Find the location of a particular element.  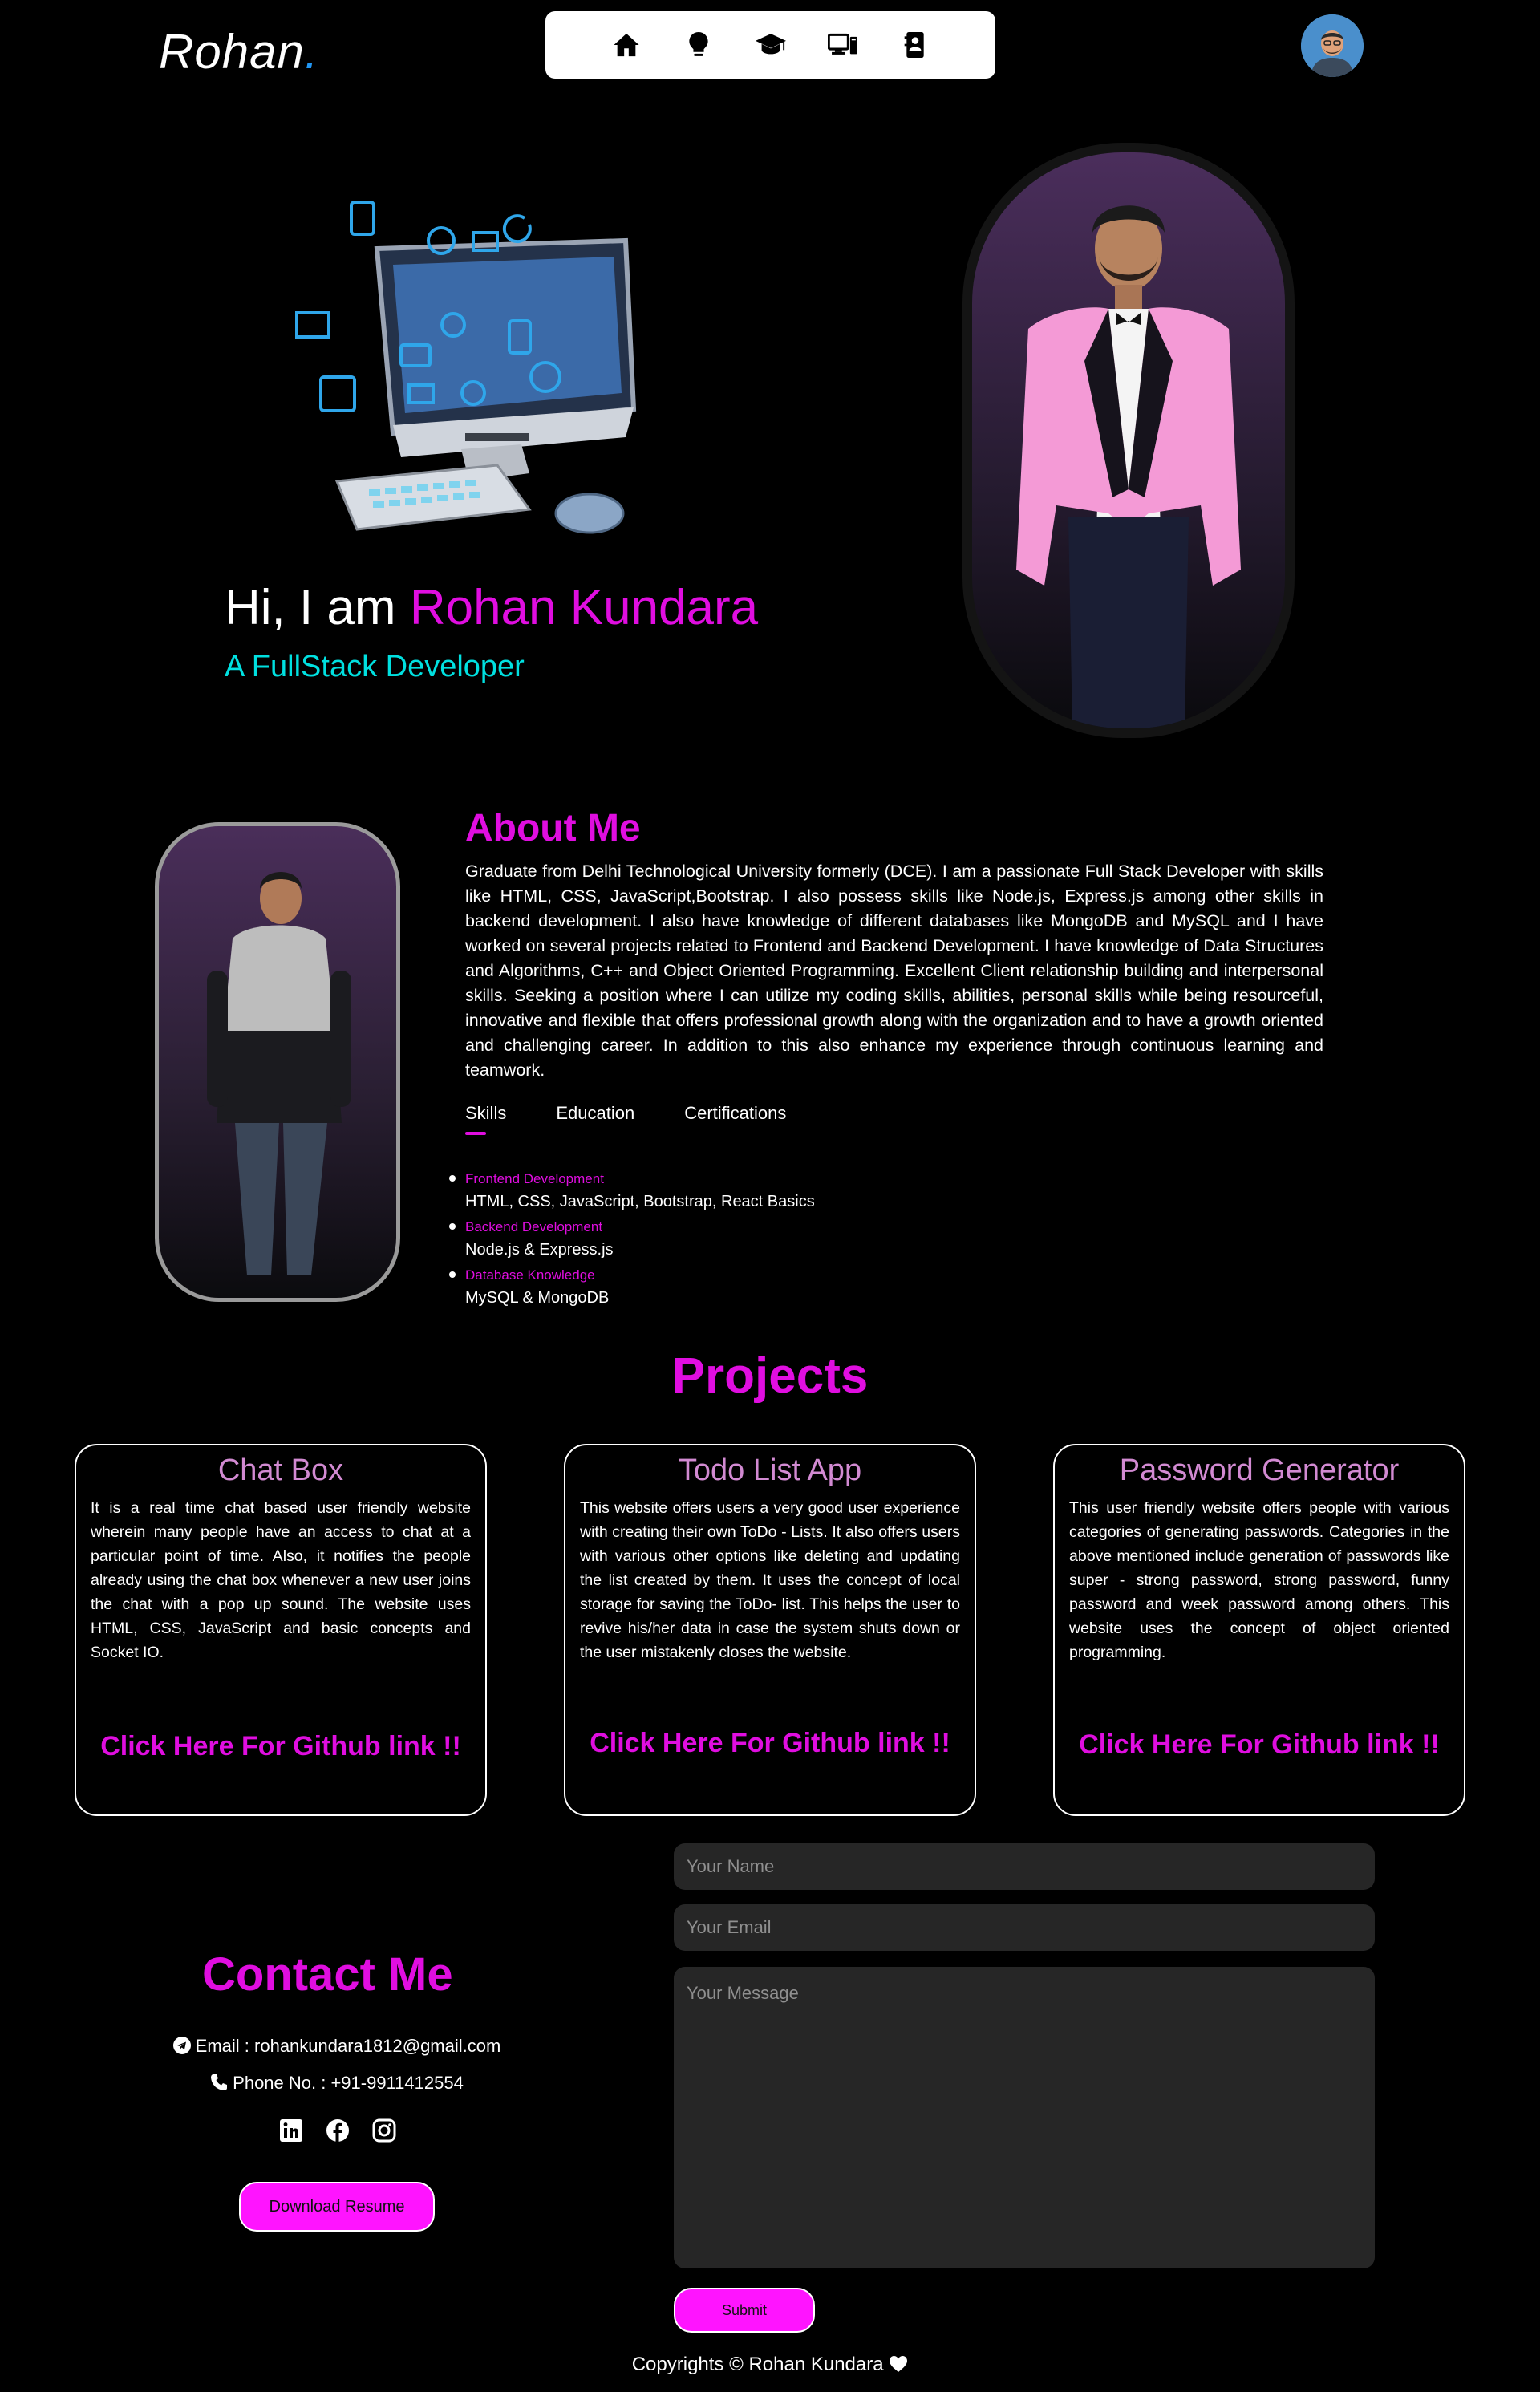

instagram-icon is located at coordinates (384, 2130).